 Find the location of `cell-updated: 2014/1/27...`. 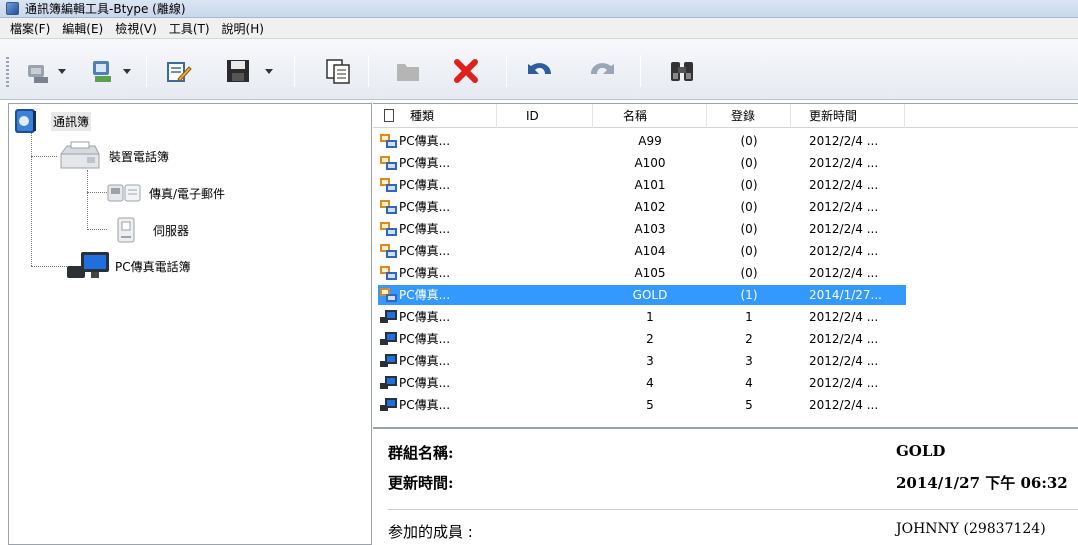

cell-updated: 2014/1/27... is located at coordinates (845, 295).